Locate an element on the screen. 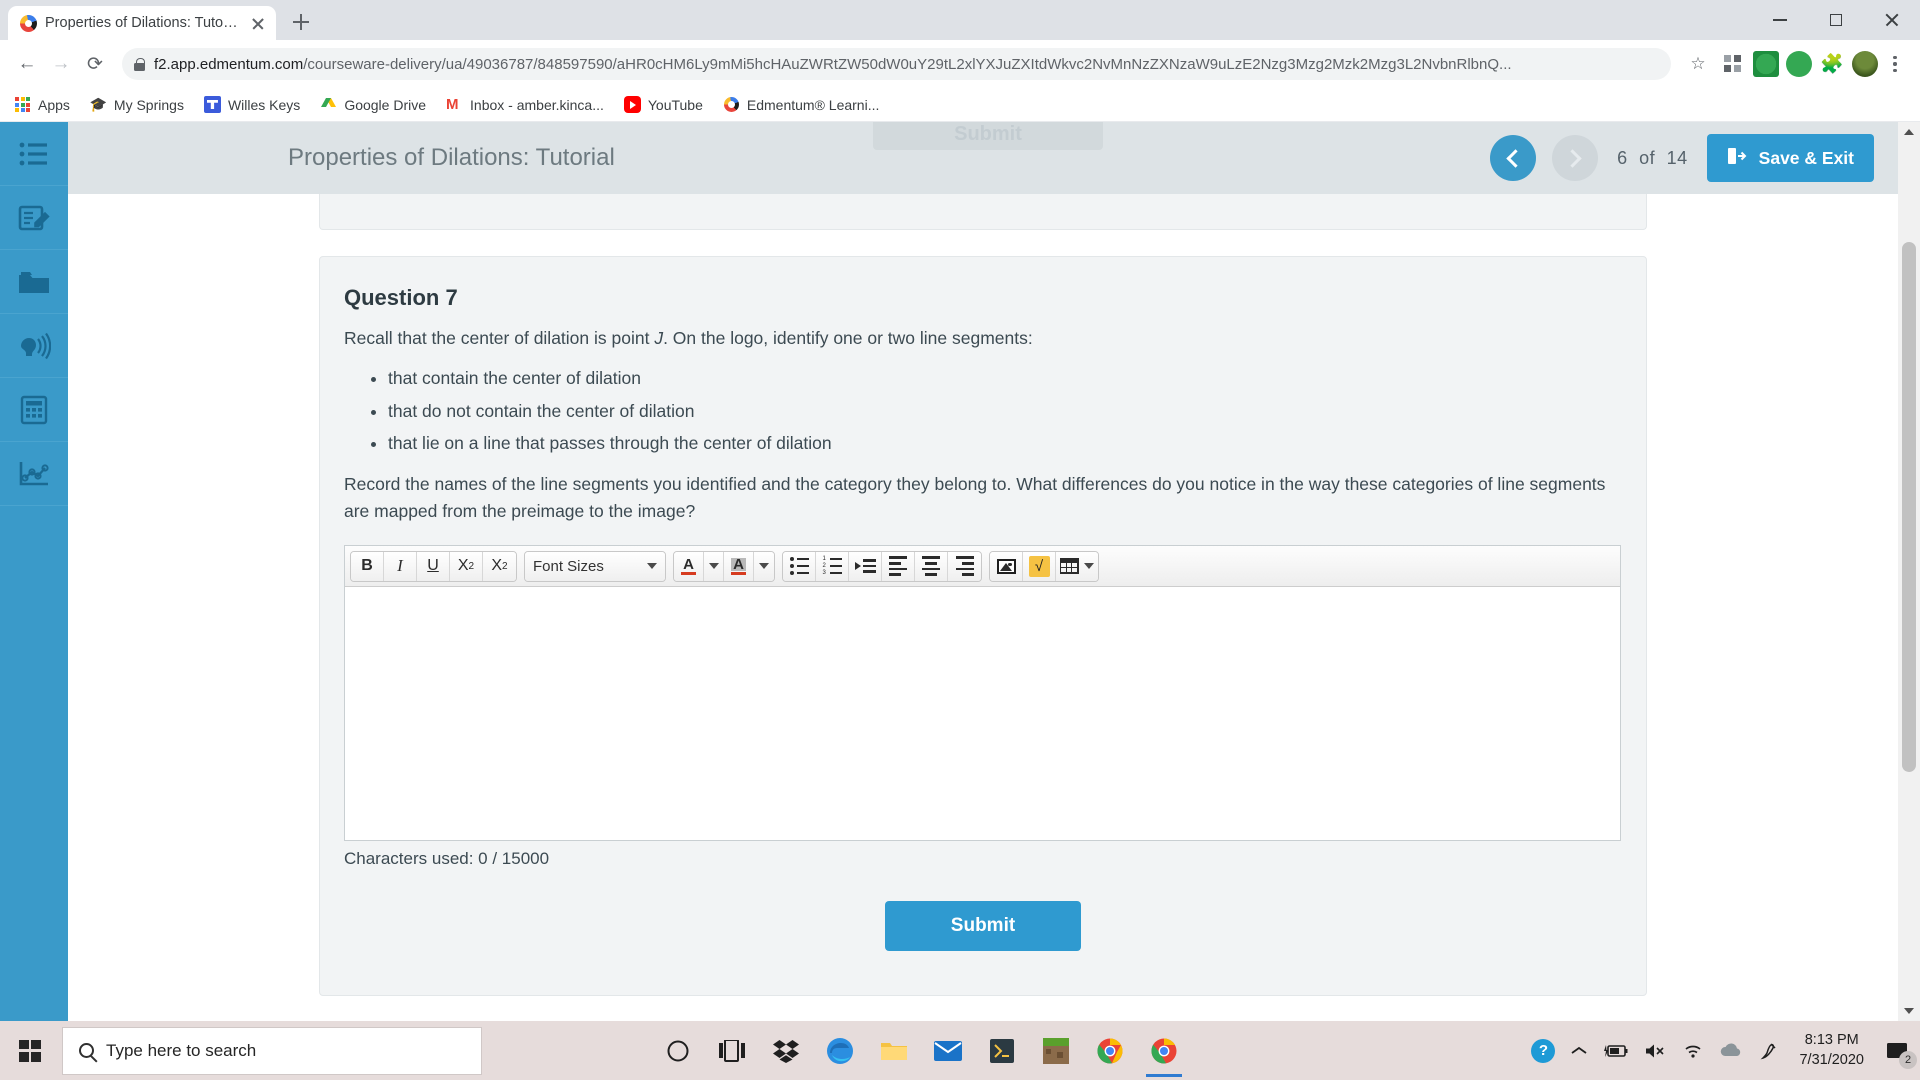  chrome-menu-icon is located at coordinates (1895, 64).